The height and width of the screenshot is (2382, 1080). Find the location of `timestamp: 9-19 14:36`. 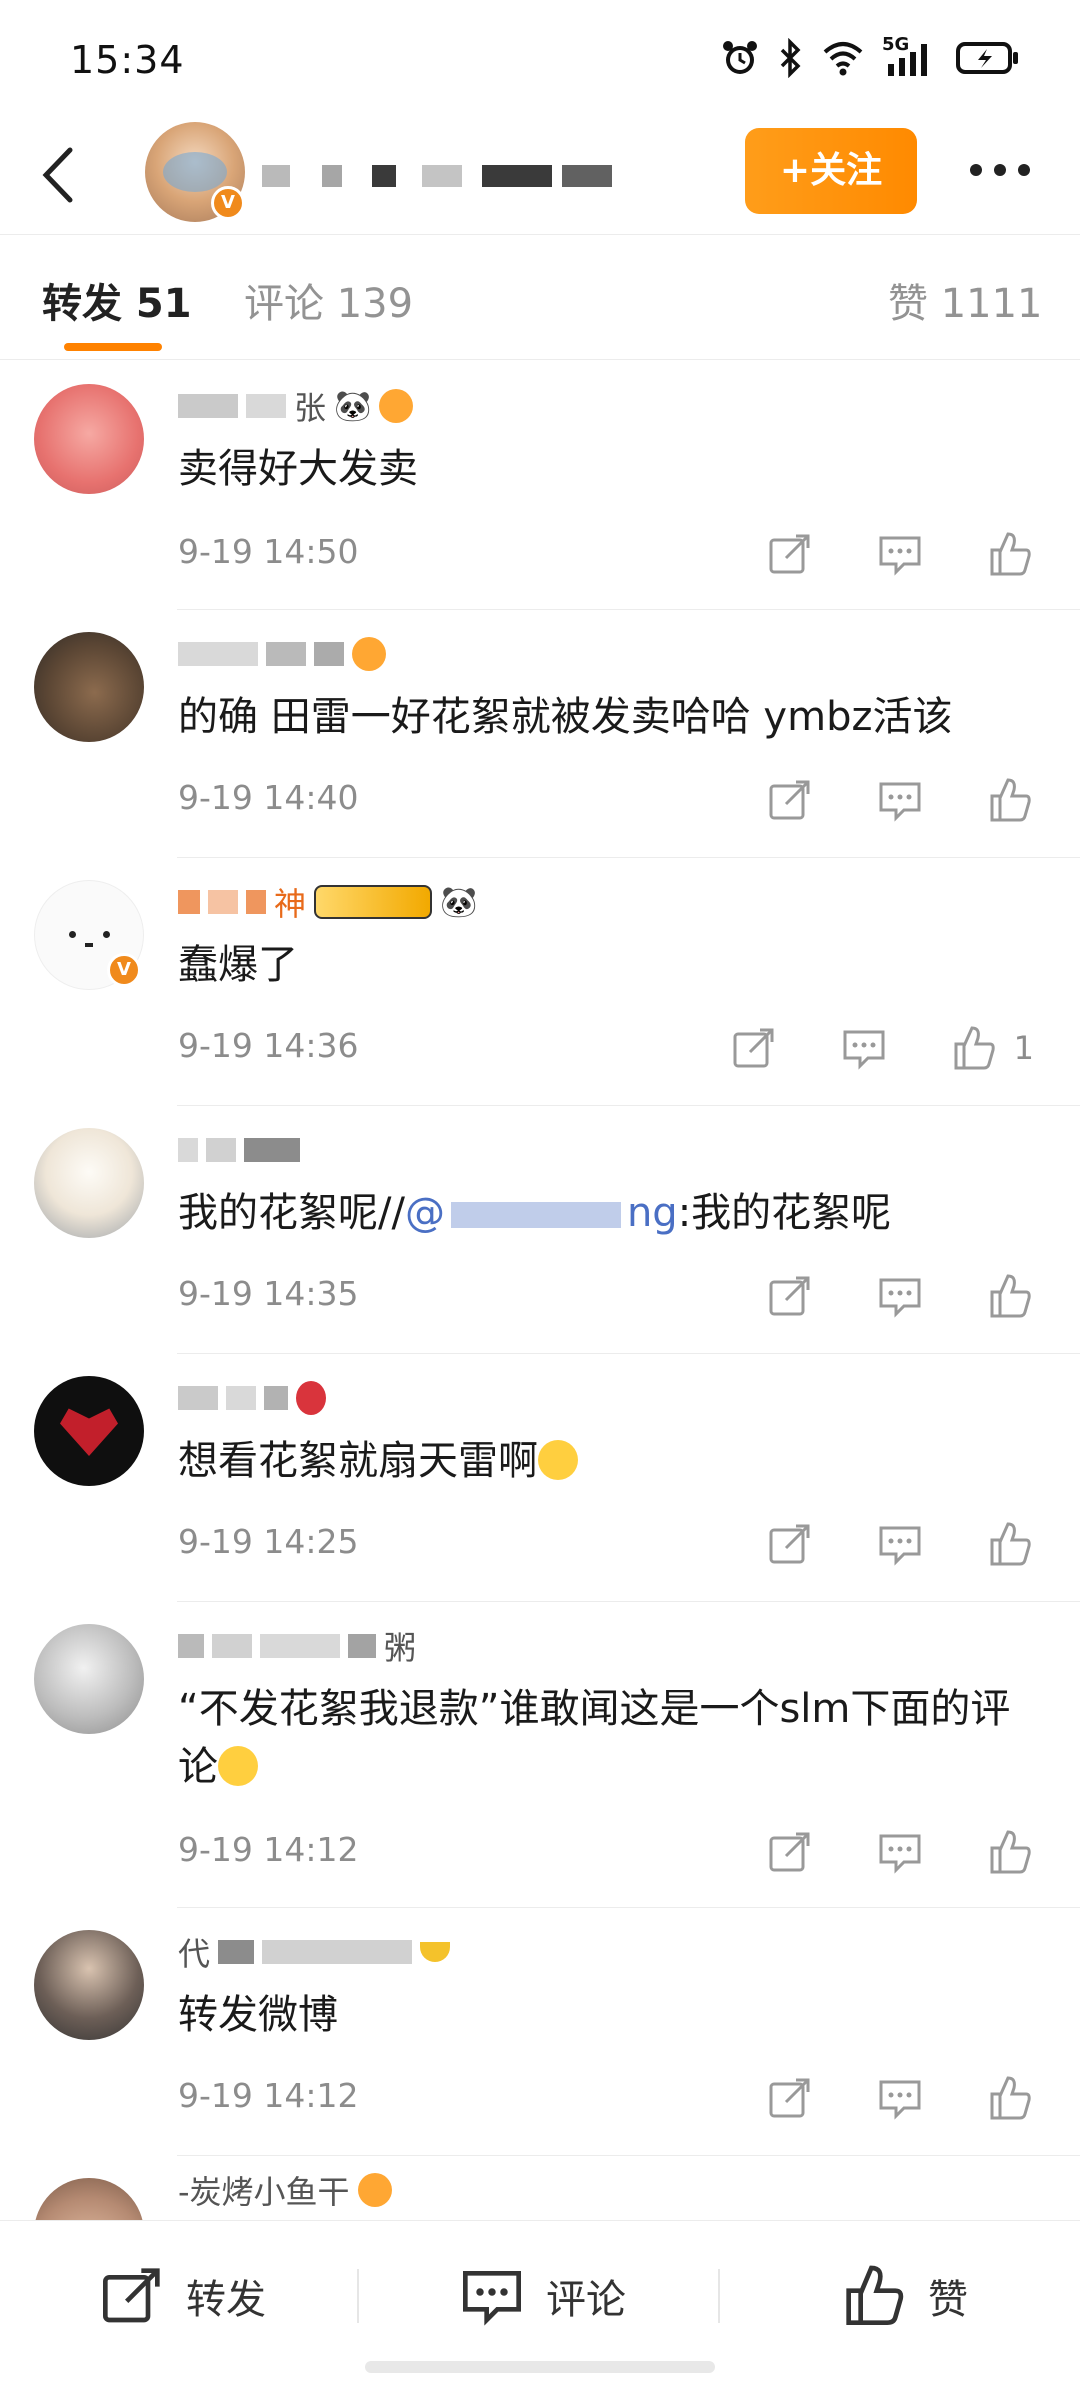

timestamp: 9-19 14:36 is located at coordinates (268, 1045).